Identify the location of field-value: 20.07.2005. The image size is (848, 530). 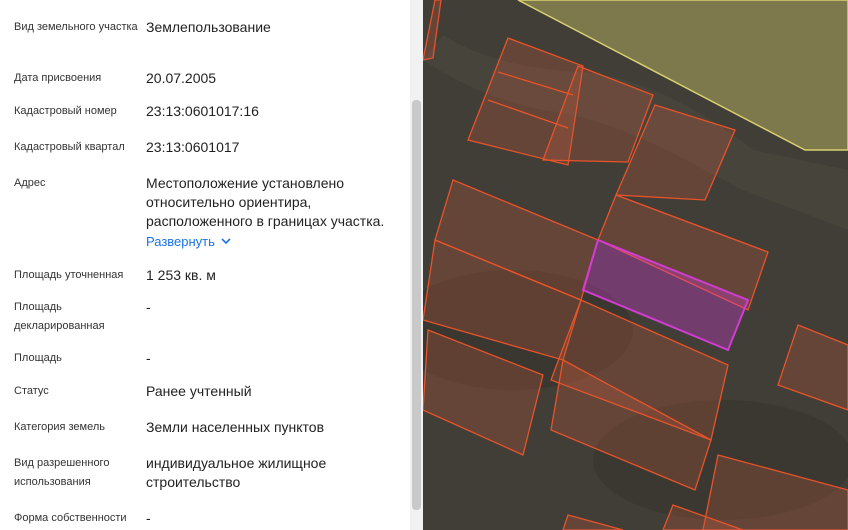
(181, 78).